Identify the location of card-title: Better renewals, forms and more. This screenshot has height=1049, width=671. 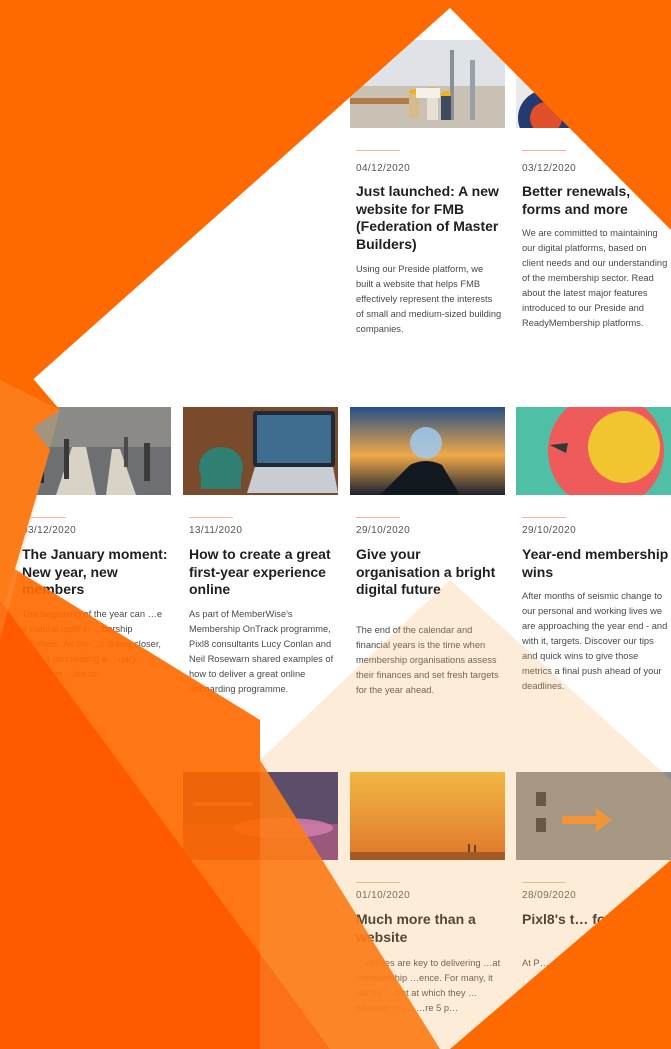
(596, 200).